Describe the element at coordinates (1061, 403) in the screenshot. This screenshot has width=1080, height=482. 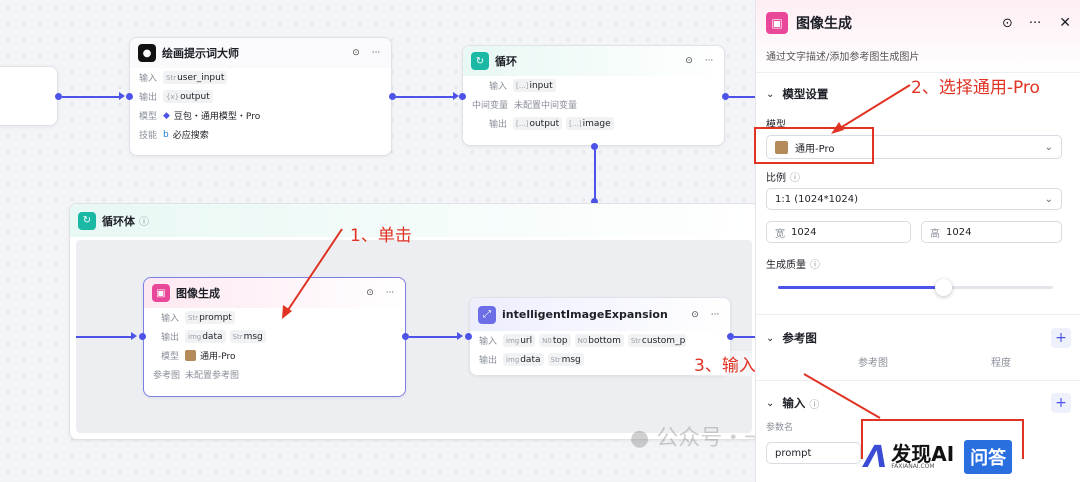
I see `add-input-button: +` at that location.